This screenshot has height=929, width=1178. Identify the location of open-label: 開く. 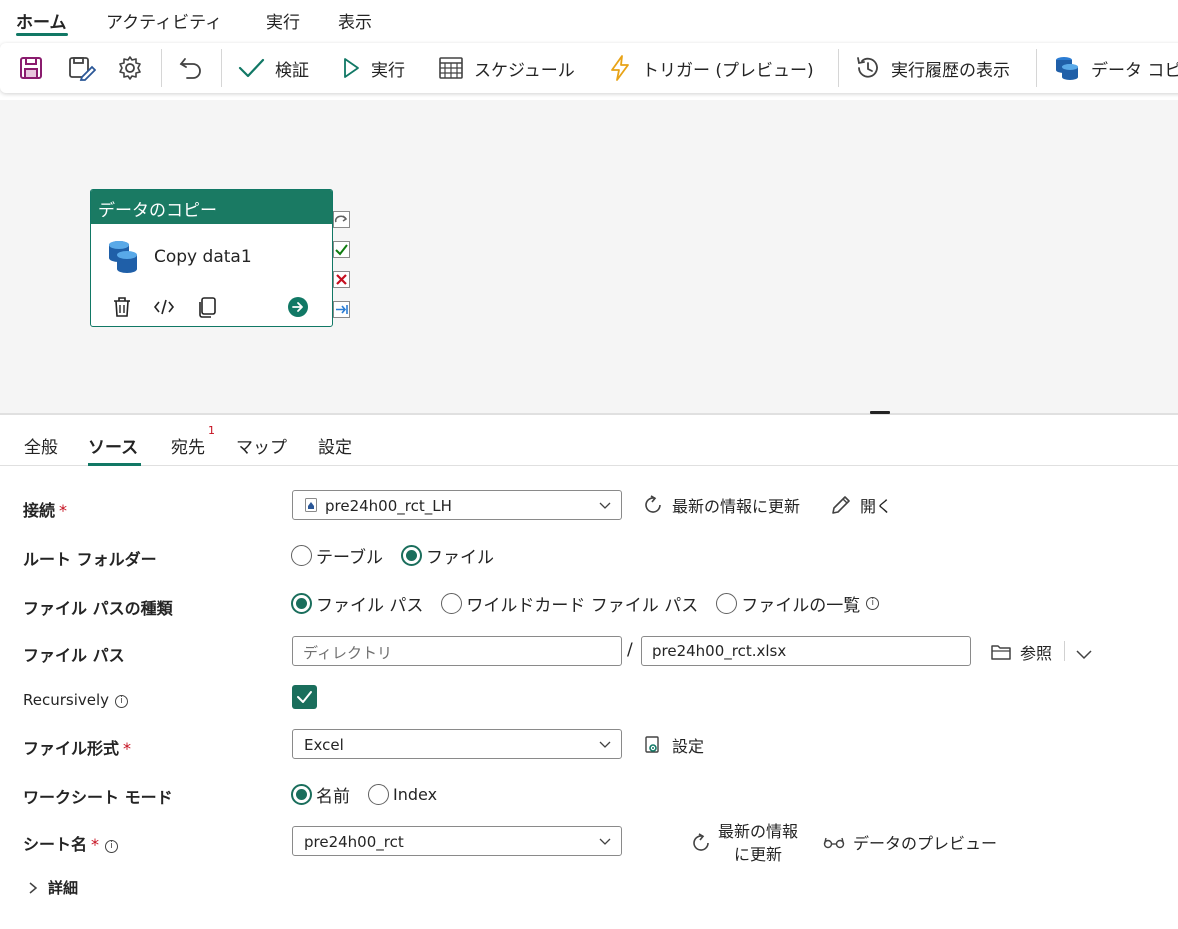
(876, 506).